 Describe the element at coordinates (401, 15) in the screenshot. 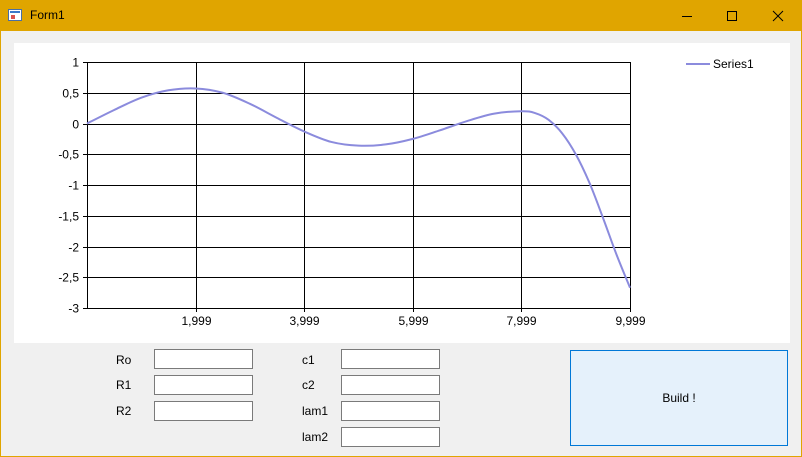

I see `title-bar: Form1` at that location.